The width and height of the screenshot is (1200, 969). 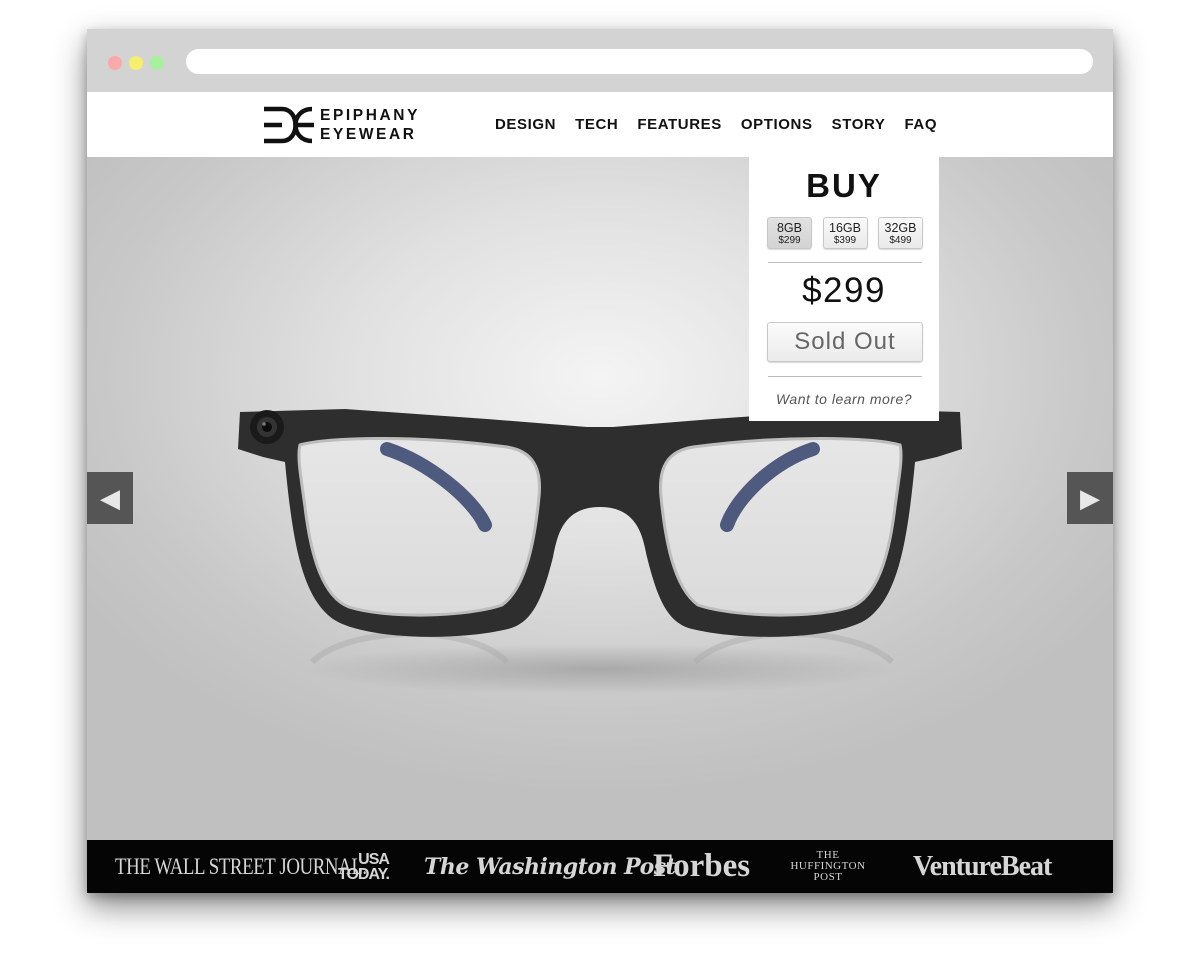 What do you see at coordinates (789, 240) in the screenshot?
I see `option-price: $299` at bounding box center [789, 240].